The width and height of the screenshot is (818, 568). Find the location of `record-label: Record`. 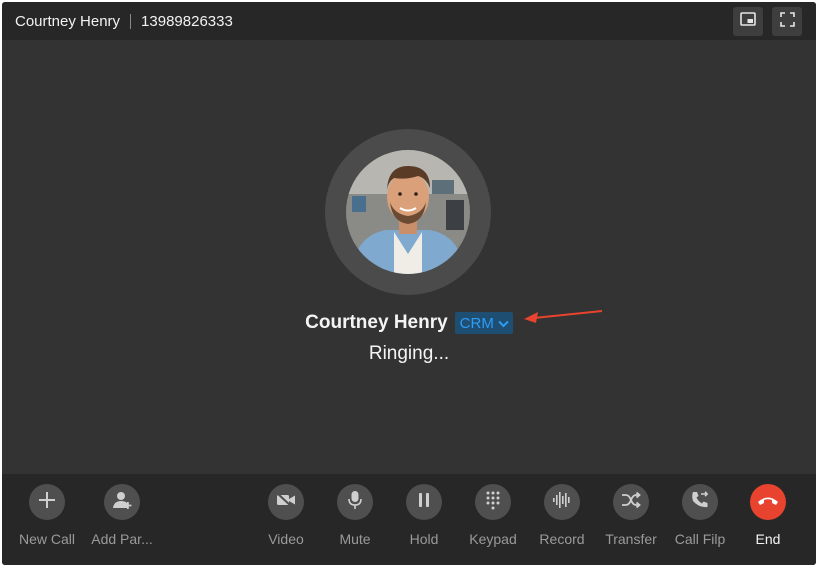

record-label: Record is located at coordinates (562, 539).